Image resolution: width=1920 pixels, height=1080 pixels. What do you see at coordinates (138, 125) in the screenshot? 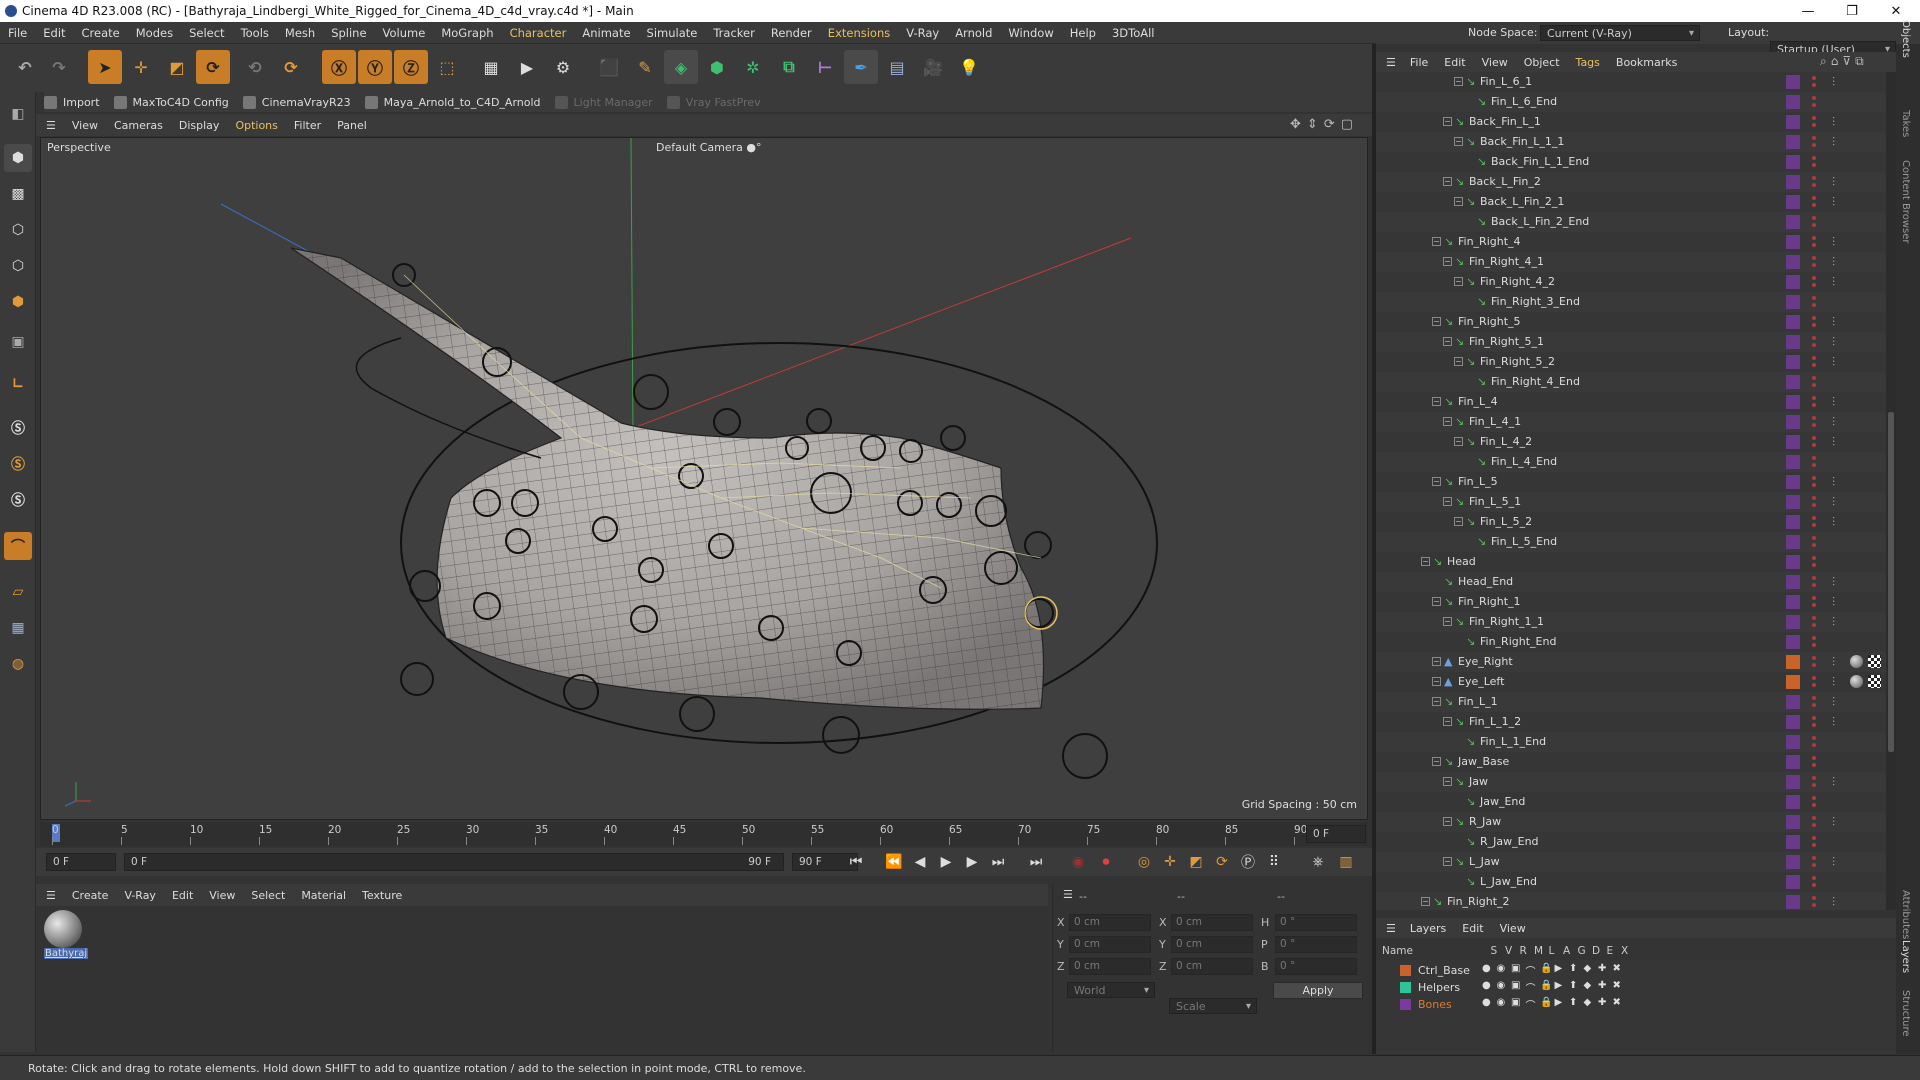
I see `viewport-menu-cameras: Cameras` at bounding box center [138, 125].